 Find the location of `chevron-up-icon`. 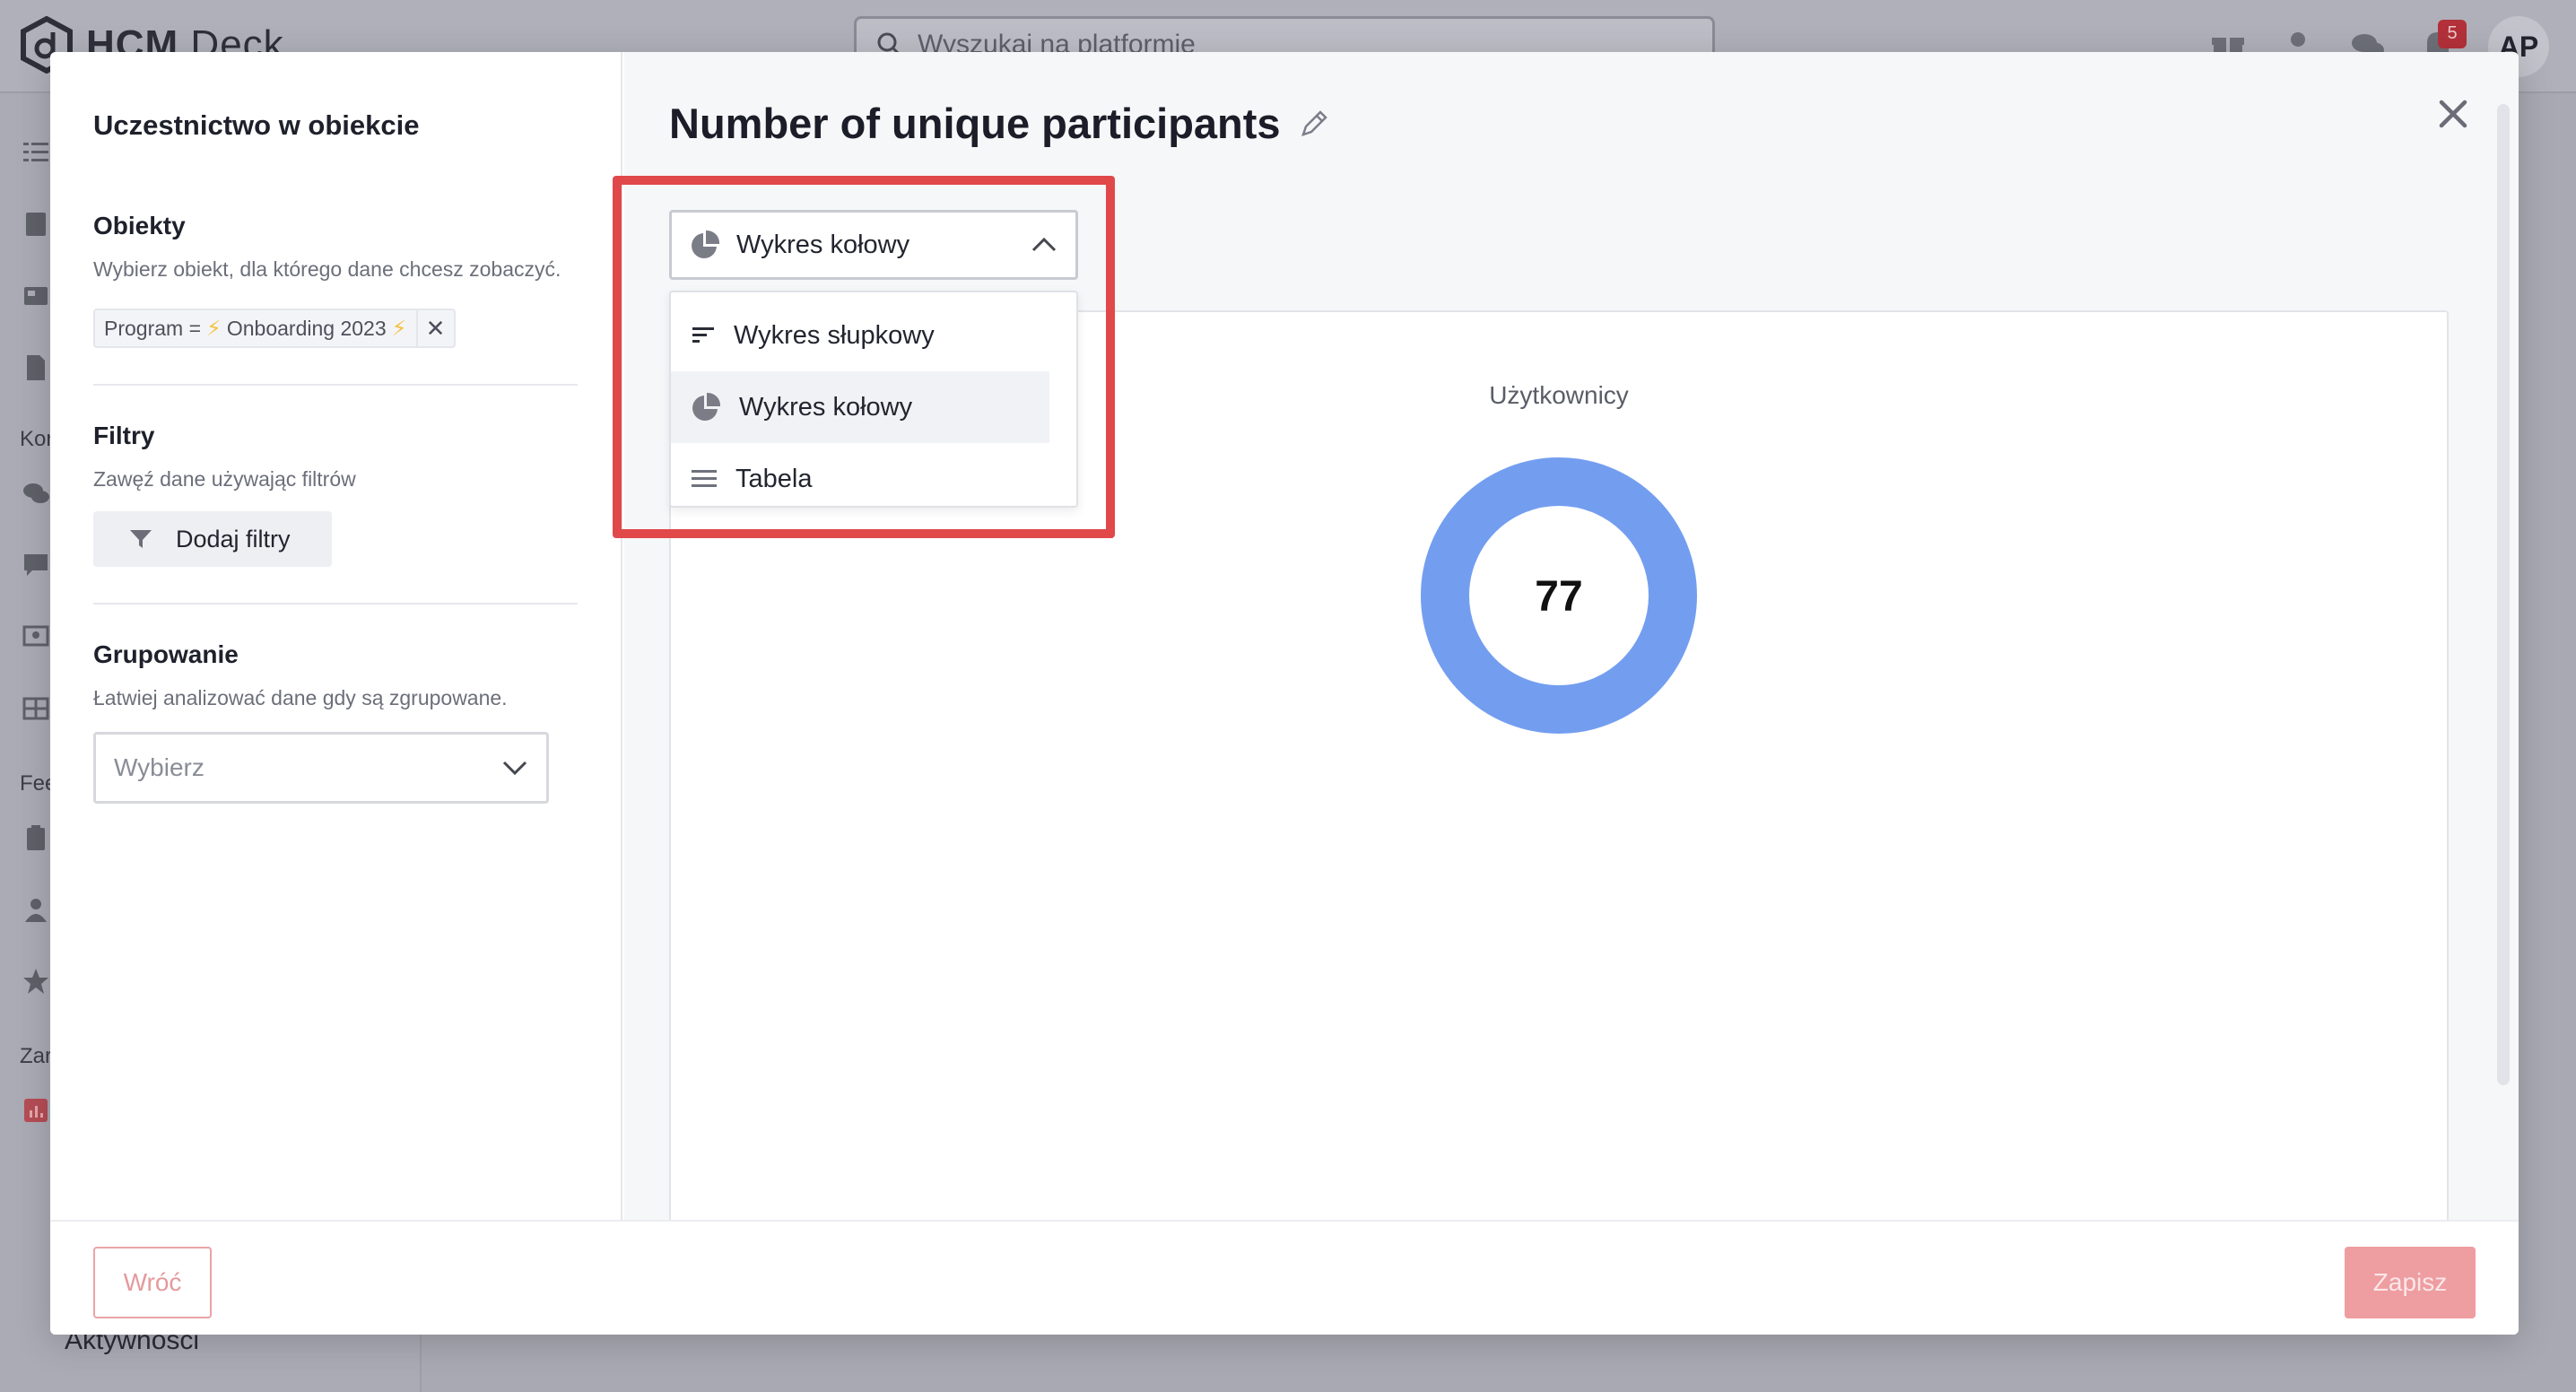

chevron-up-icon is located at coordinates (1044, 245).